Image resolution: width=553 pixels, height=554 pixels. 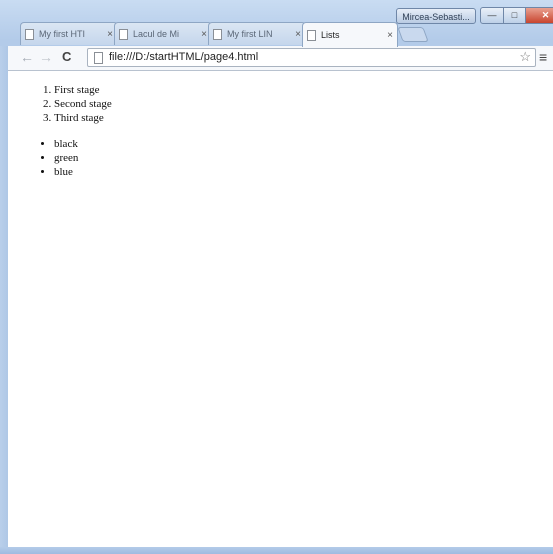 What do you see at coordinates (250, 34) in the screenshot?
I see `tab-title: My first LIN` at bounding box center [250, 34].